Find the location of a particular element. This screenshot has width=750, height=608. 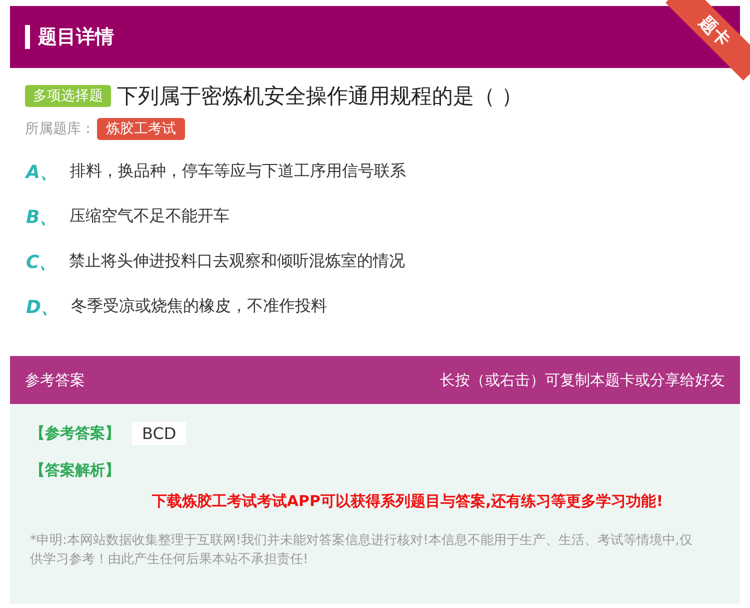

analysis-label: 【答案解析】 is located at coordinates (75, 470).